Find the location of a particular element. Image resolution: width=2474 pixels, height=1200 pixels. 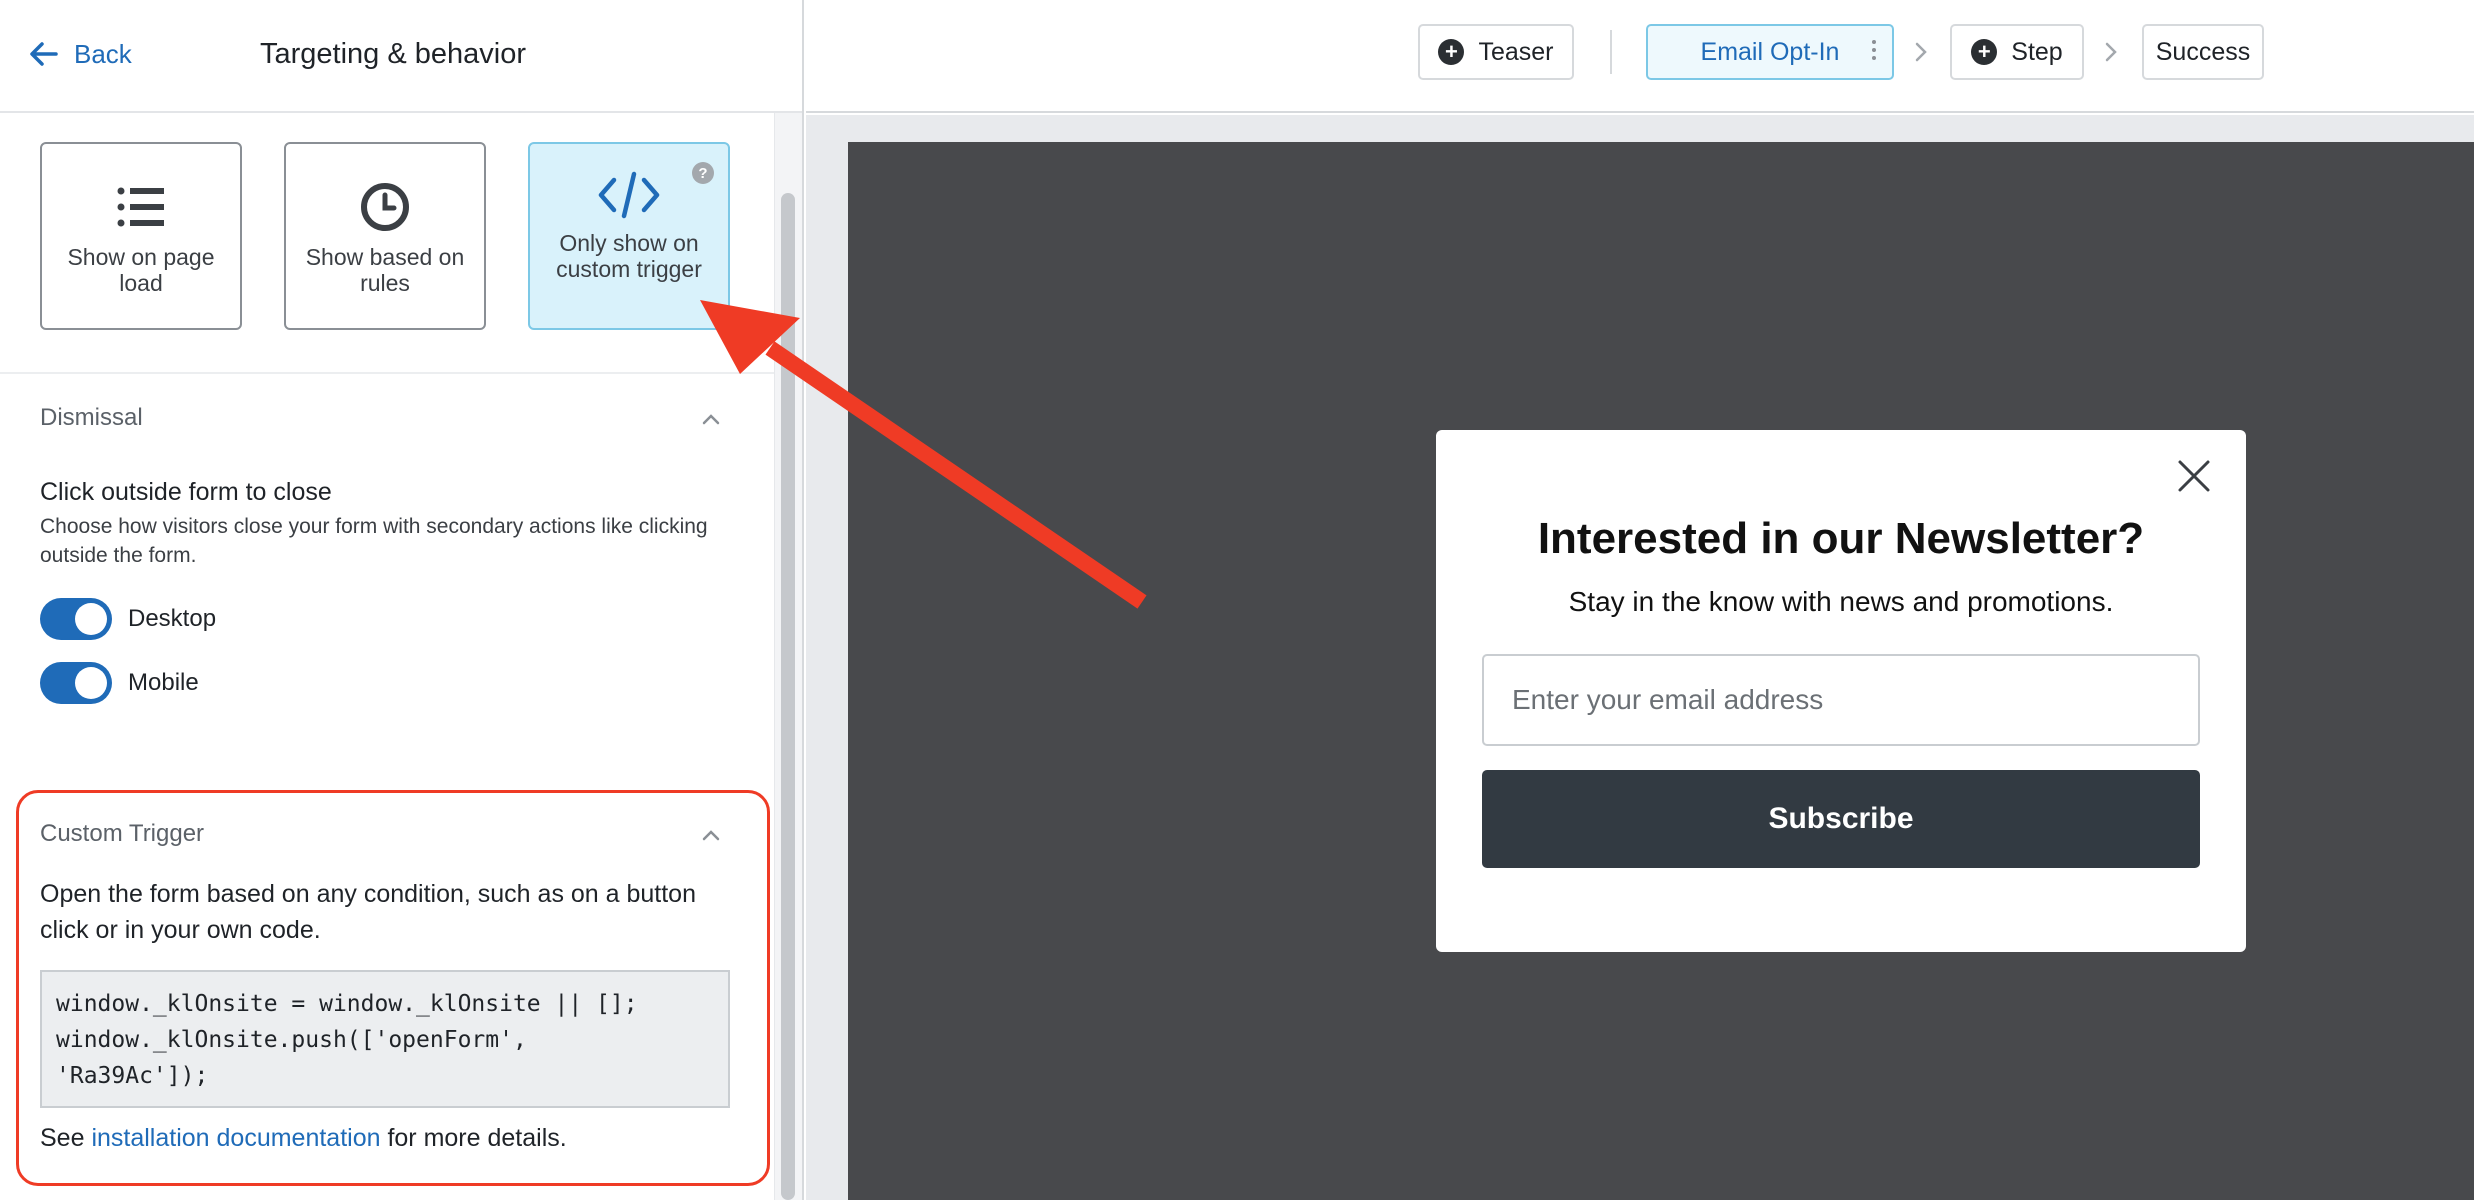

panel-header: Back Targeting & behavior is located at coordinates (401, 56).